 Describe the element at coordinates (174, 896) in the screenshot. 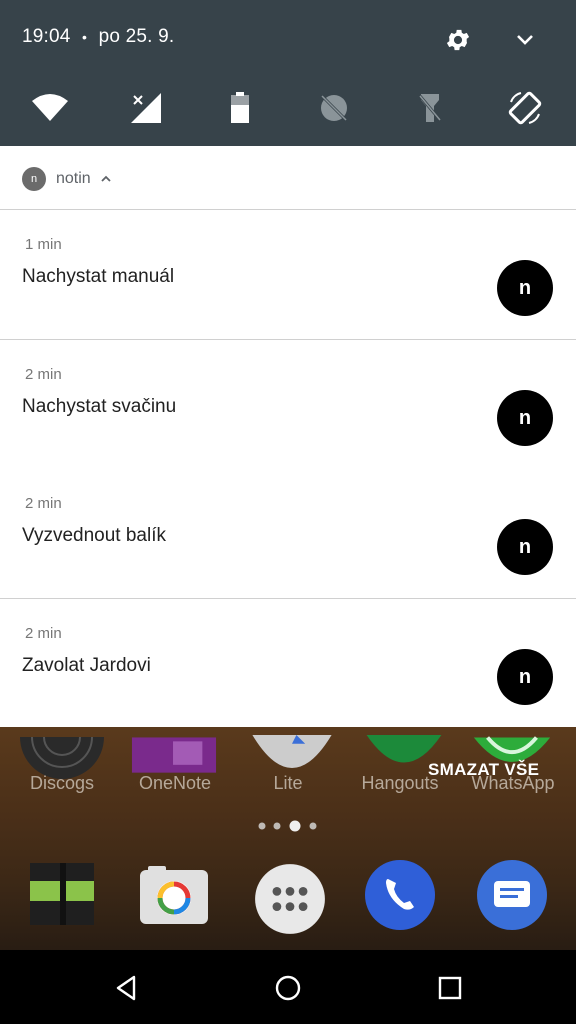

I see `photos-camera-app-icon` at that location.